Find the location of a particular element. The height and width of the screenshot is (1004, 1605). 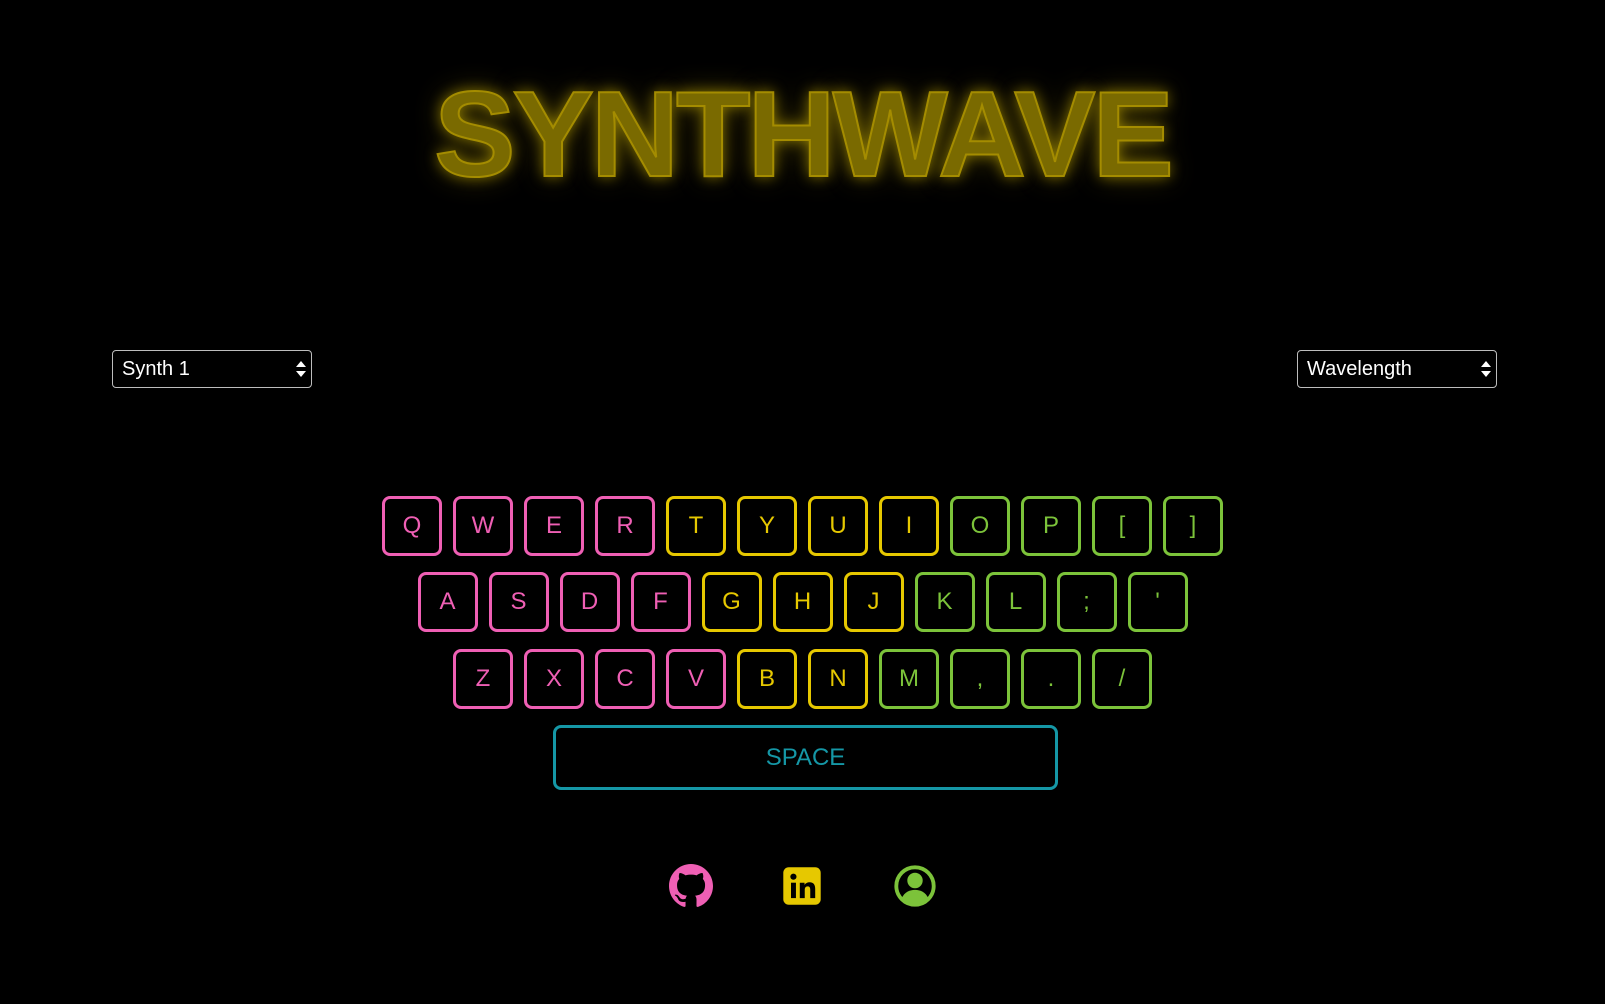

key-2-1: X is located at coordinates (554, 679).